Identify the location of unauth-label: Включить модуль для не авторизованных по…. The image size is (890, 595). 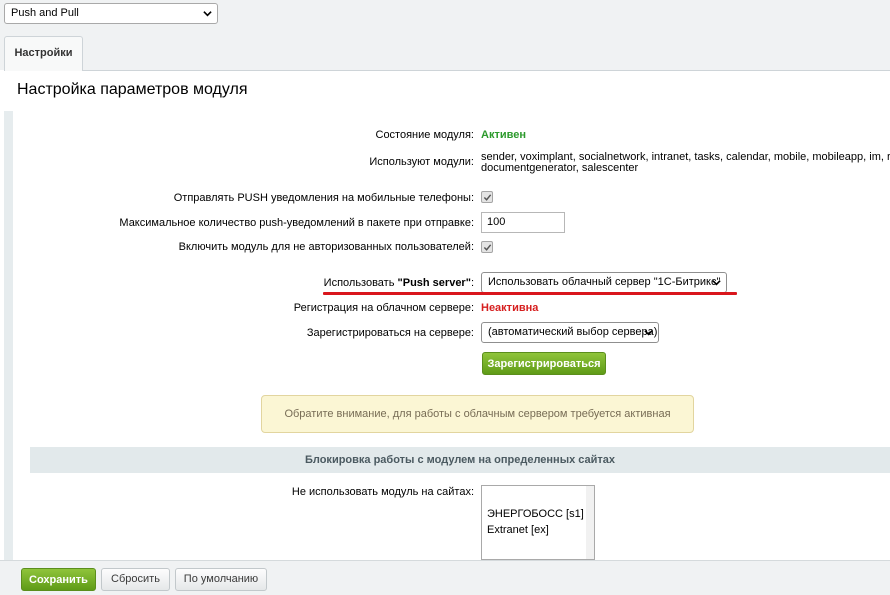
(326, 247).